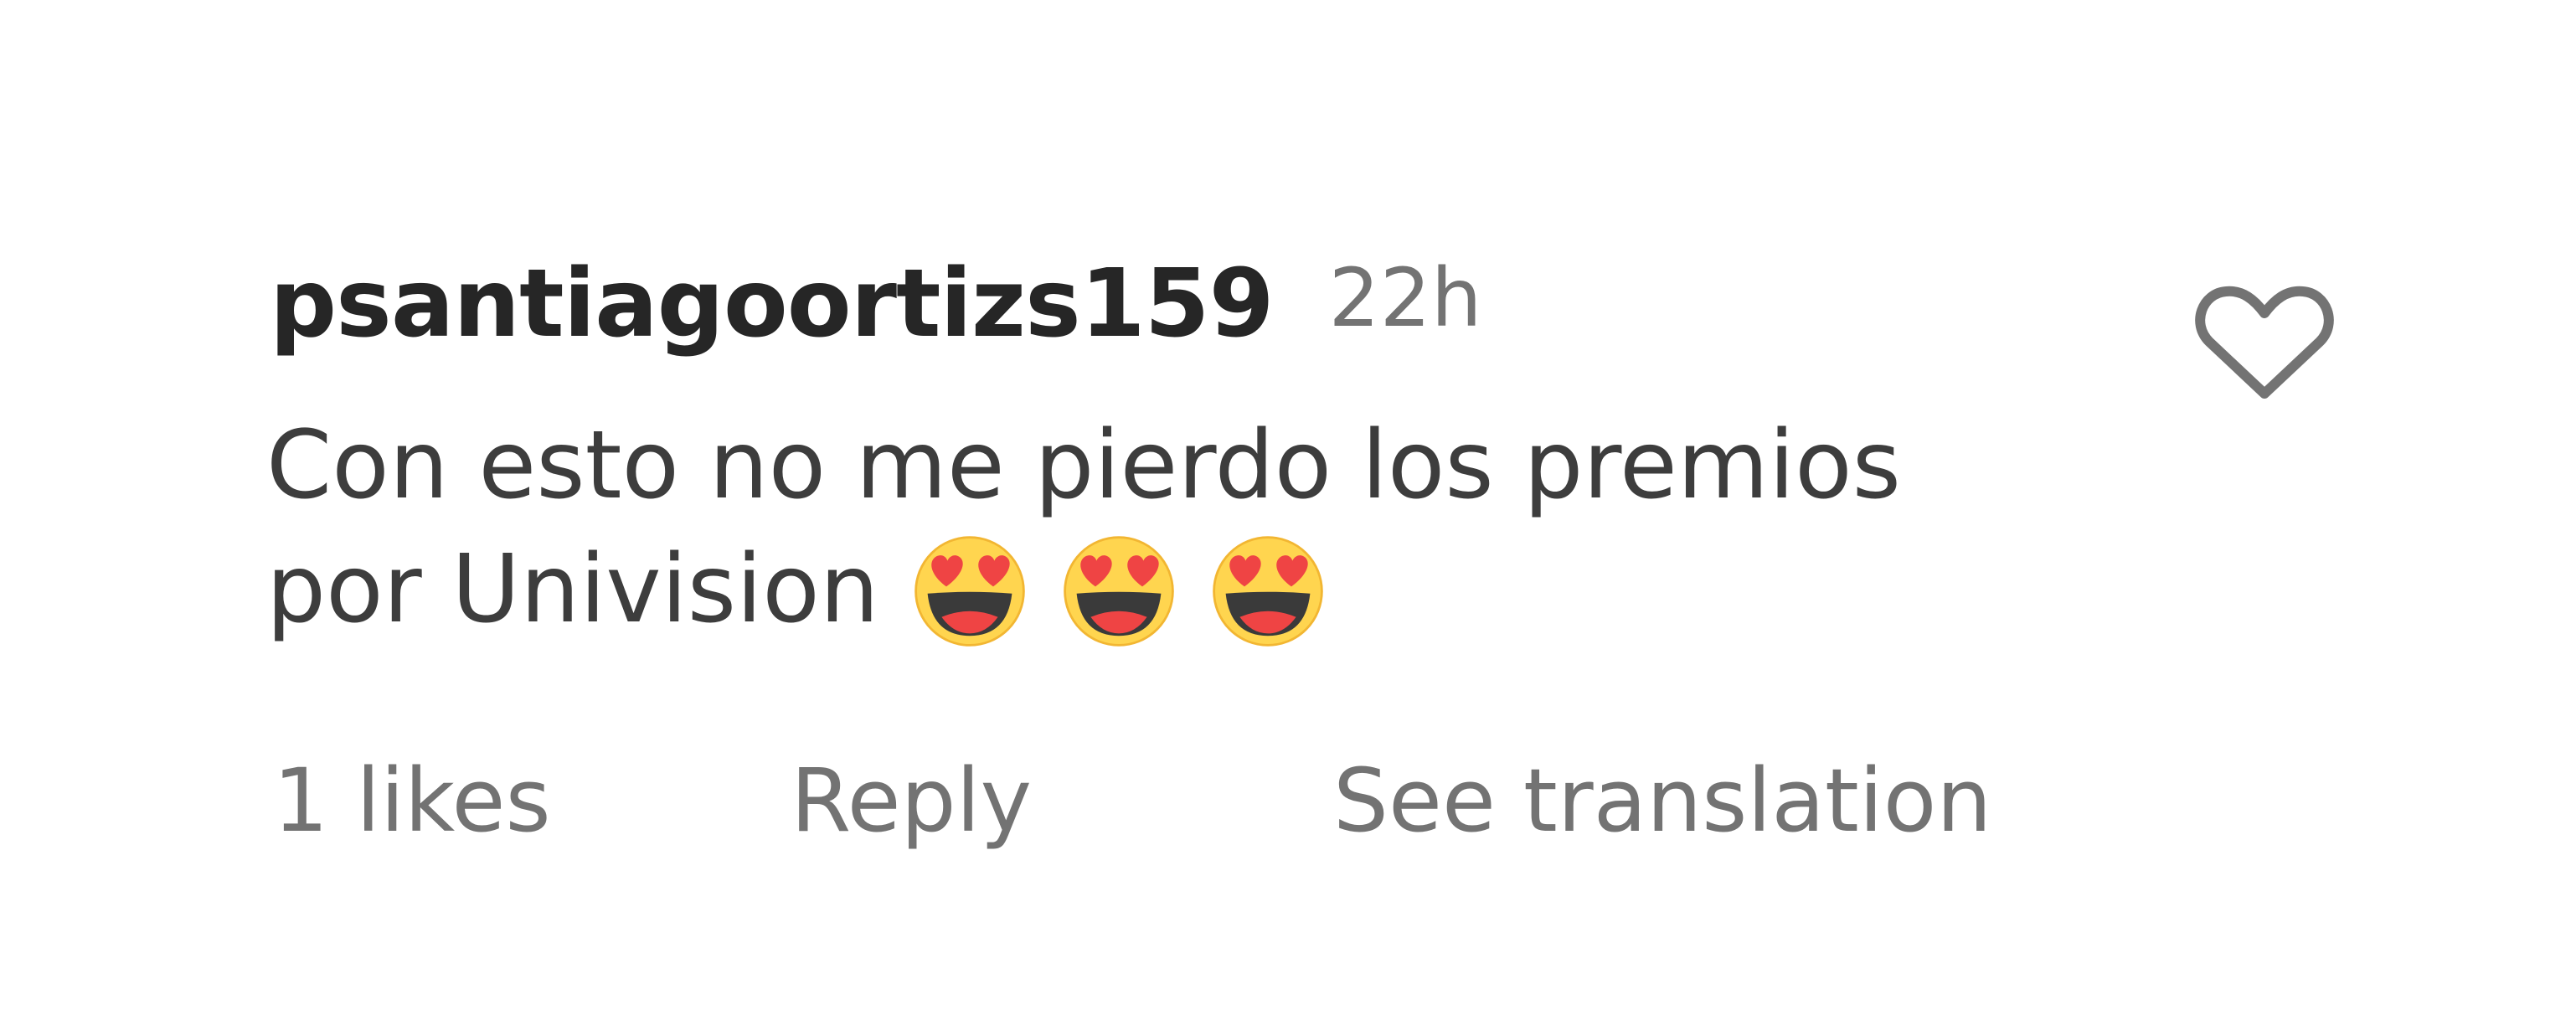 Image resolution: width=2576 pixels, height=1010 pixels. What do you see at coordinates (1662, 801) in the screenshot?
I see `see-translation-button: See translation` at bounding box center [1662, 801].